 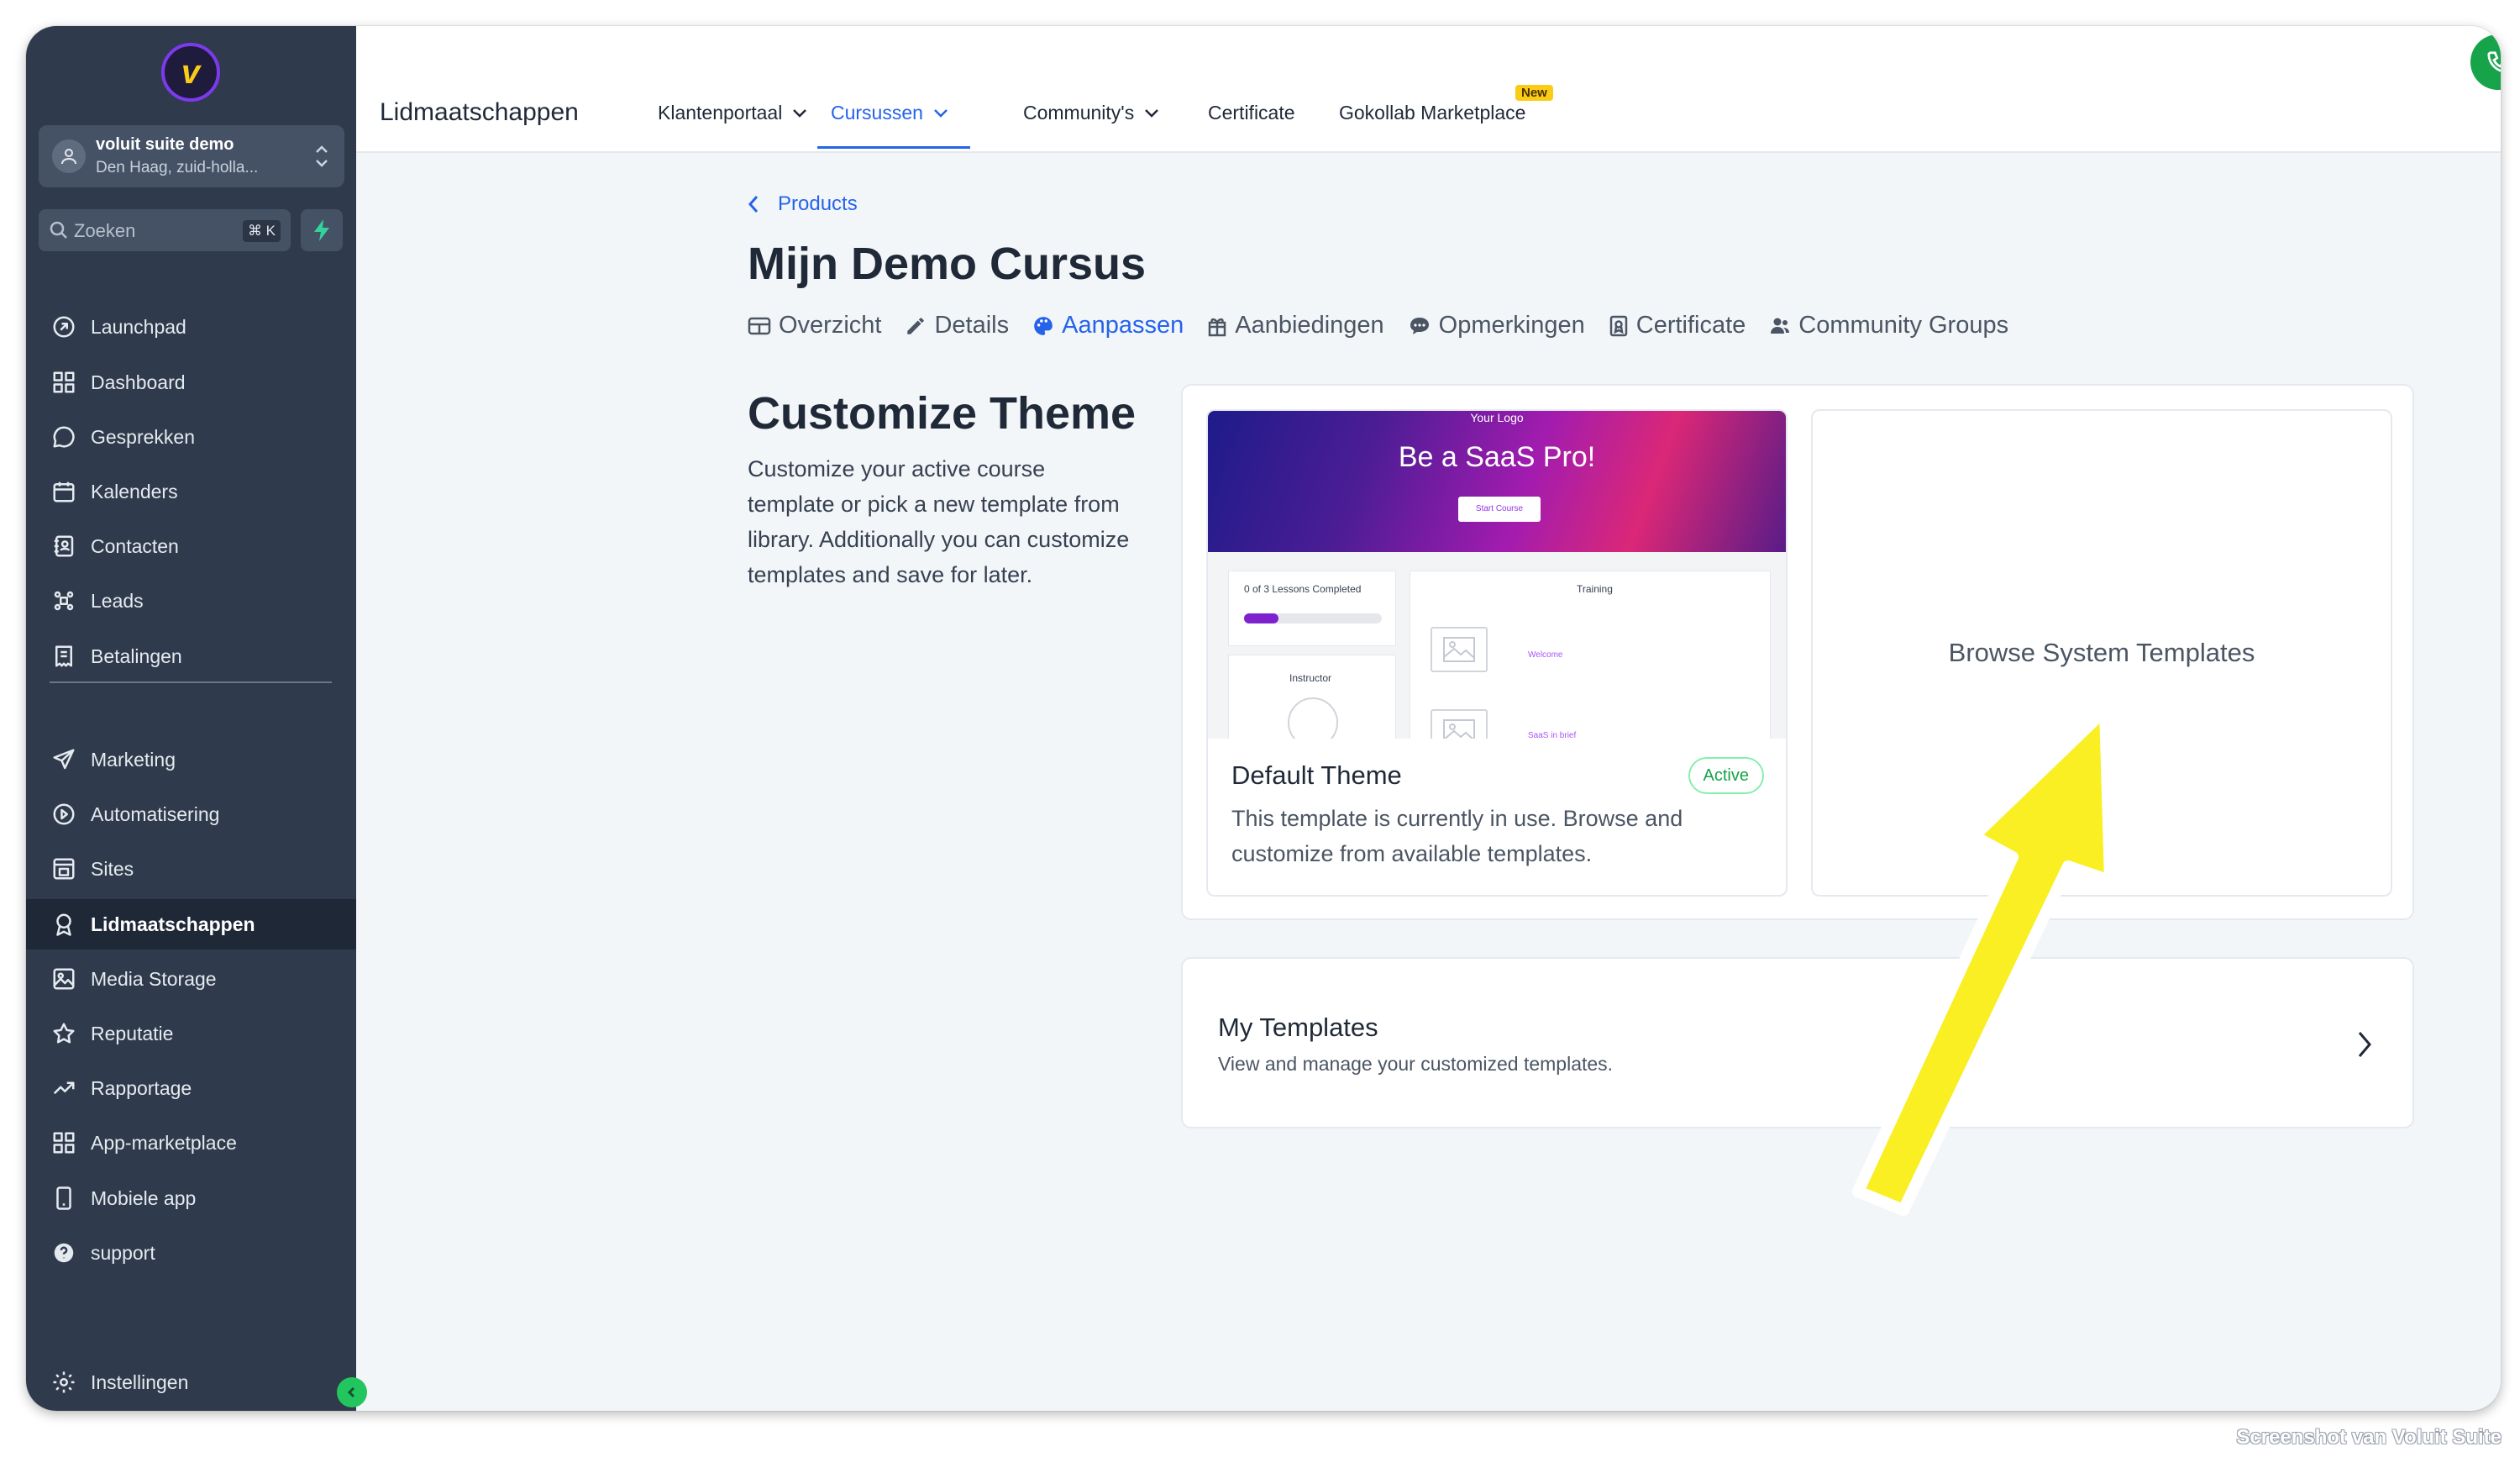 What do you see at coordinates (1298, 1027) in the screenshot?
I see `my-templates-title: My Templates` at bounding box center [1298, 1027].